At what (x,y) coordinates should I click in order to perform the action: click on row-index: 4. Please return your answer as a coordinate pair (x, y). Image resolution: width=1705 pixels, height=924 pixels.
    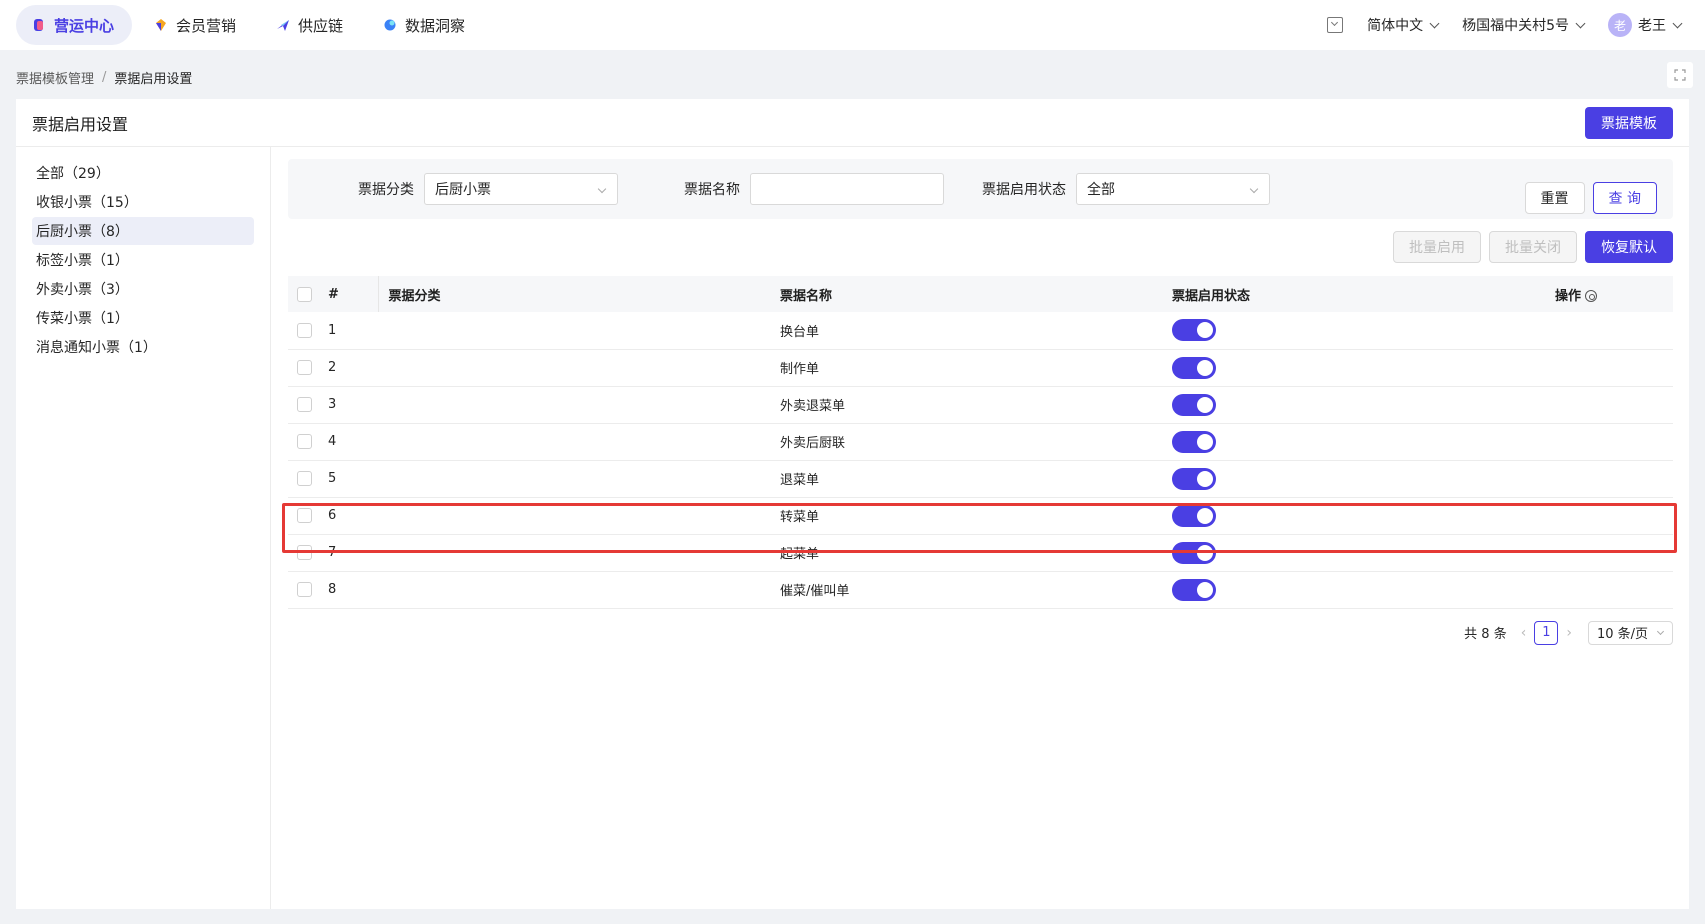
    Looking at the image, I should click on (353, 442).